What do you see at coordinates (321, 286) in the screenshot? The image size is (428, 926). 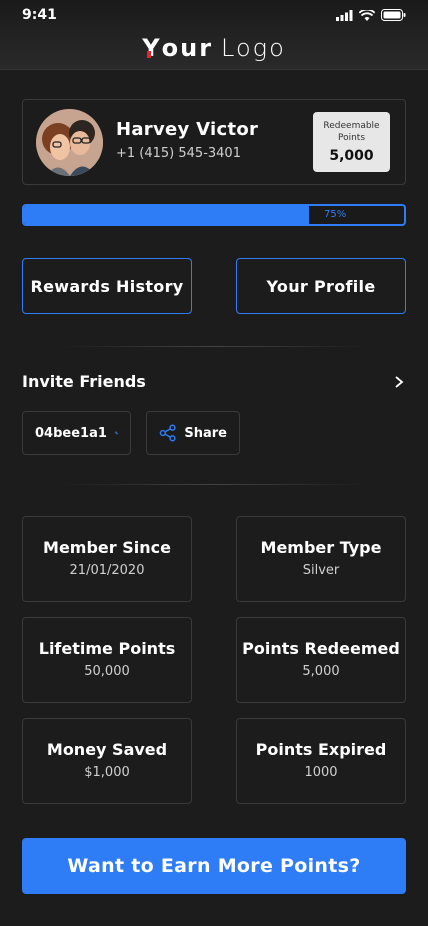 I see `your-profile-button: Your Profile` at bounding box center [321, 286].